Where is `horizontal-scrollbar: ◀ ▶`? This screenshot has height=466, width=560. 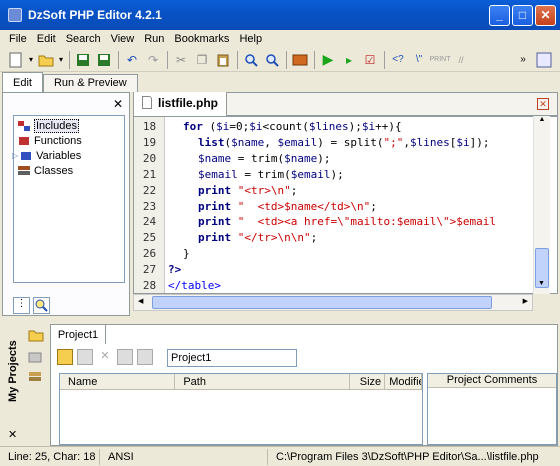
horizontal-scrollbar: ◀ ▶ is located at coordinates (333, 302).